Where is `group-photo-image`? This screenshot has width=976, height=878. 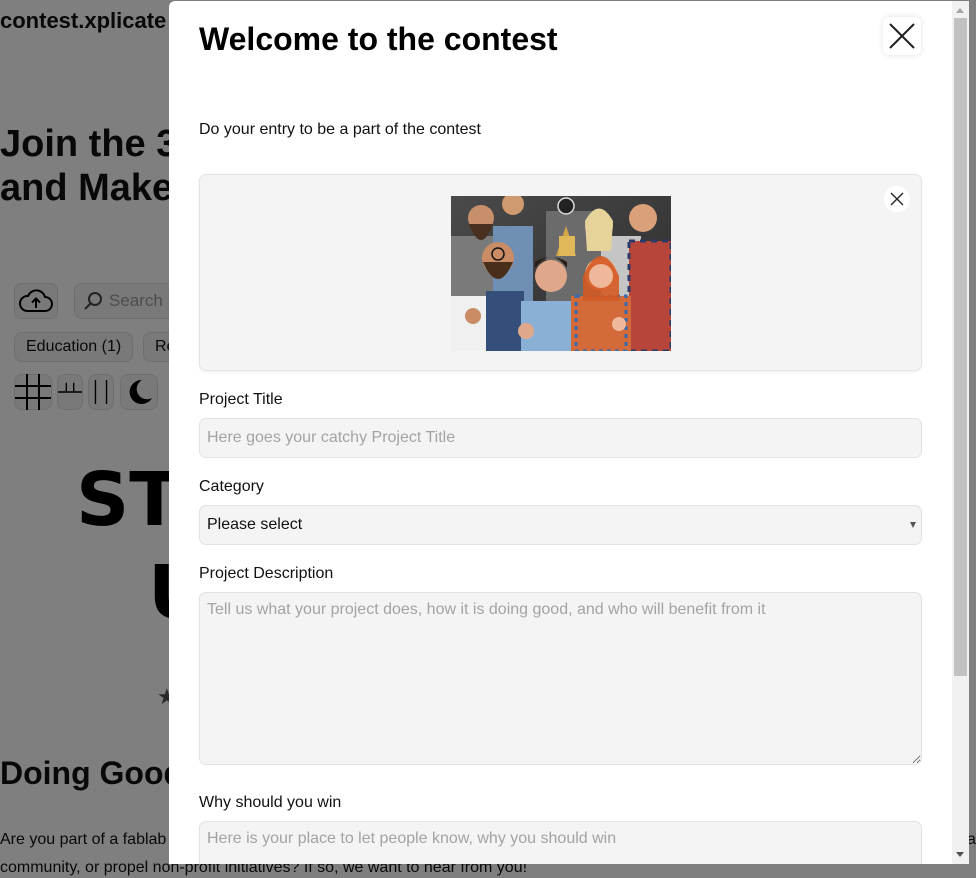
group-photo-image is located at coordinates (561, 273).